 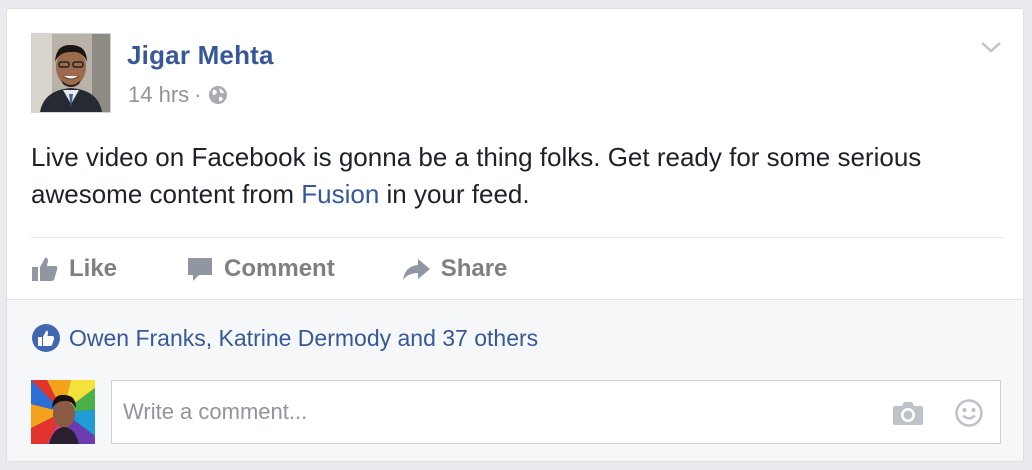 What do you see at coordinates (517, 237) in the screenshot?
I see `divider` at bounding box center [517, 237].